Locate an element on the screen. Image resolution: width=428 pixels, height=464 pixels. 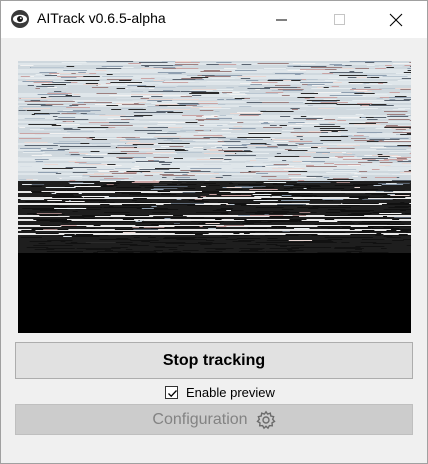
enable-preview-checkbox is located at coordinates (171, 392).